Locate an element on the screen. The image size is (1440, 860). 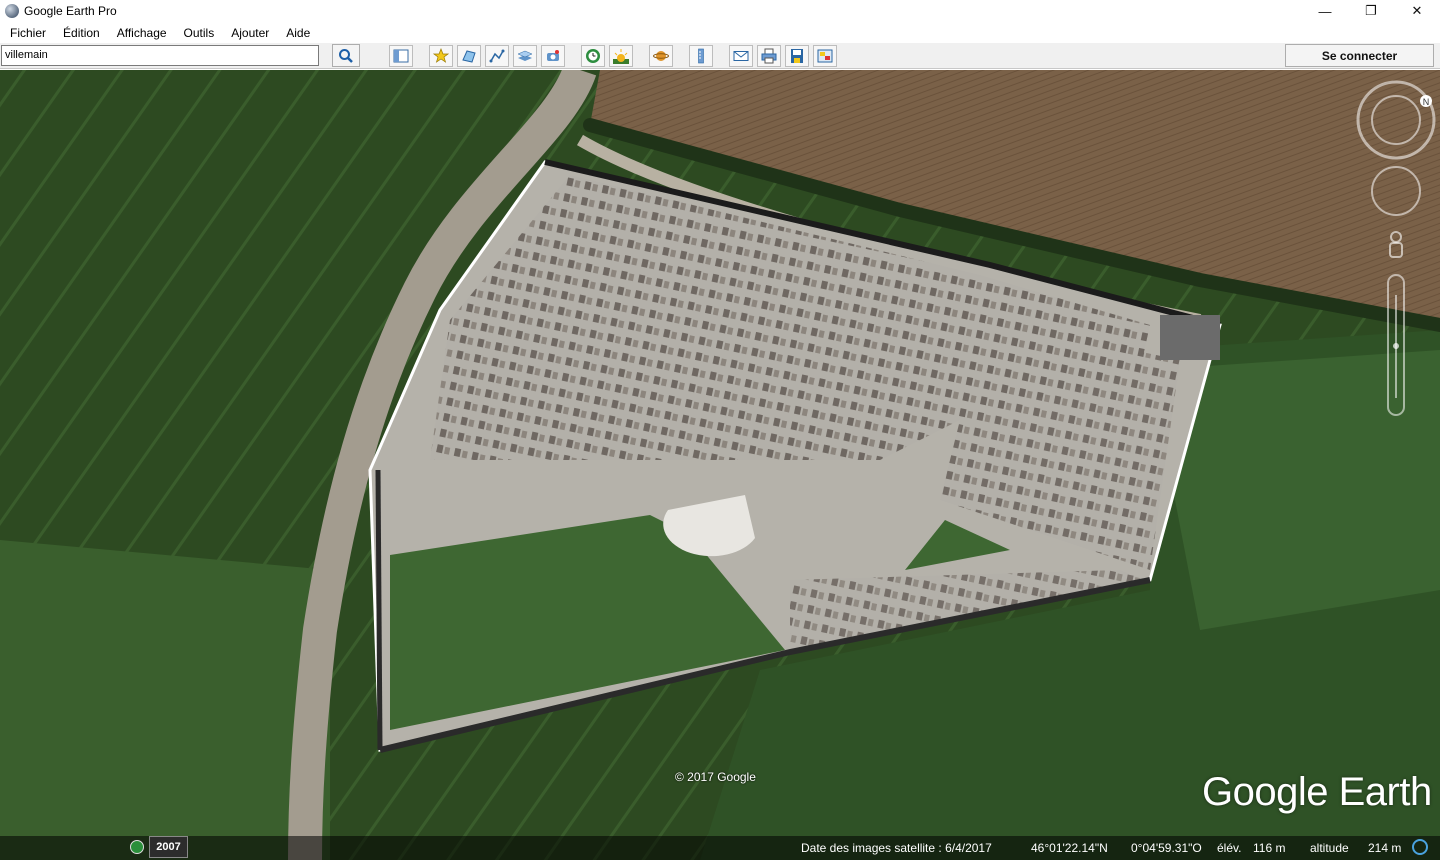
sunlight-icon is located at coordinates (621, 56).